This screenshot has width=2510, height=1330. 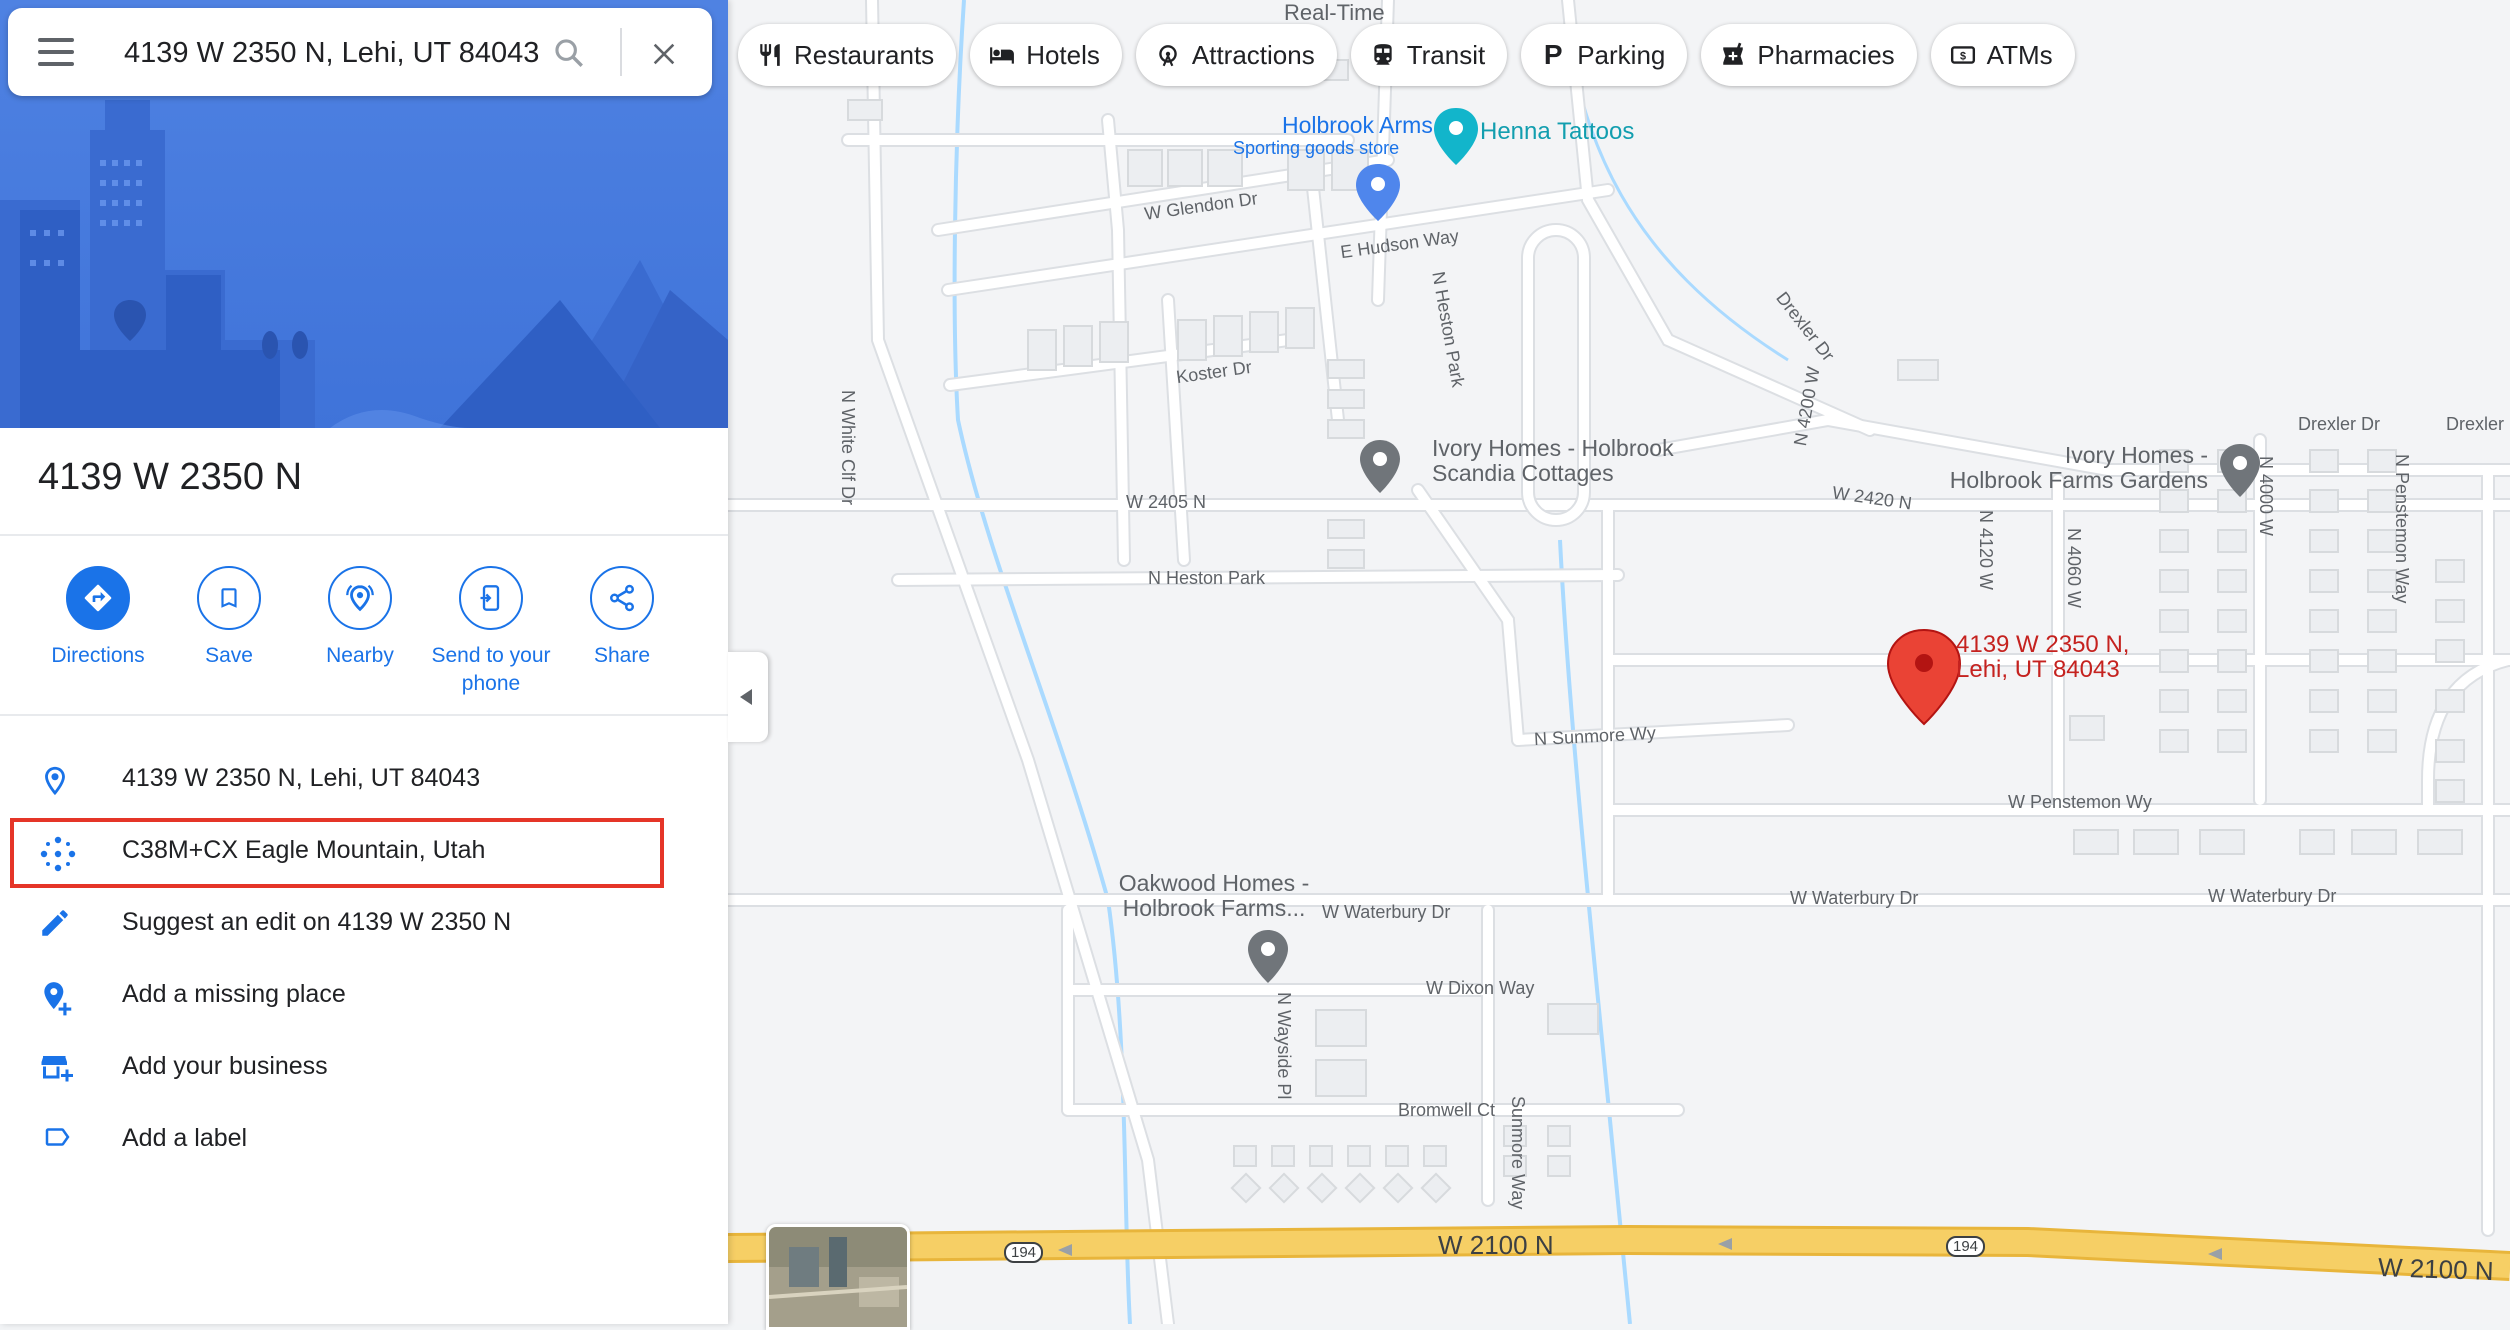 What do you see at coordinates (304, 850) in the screenshot?
I see `plus-code-text: C38M+CX Eagle Mountain, Utah` at bounding box center [304, 850].